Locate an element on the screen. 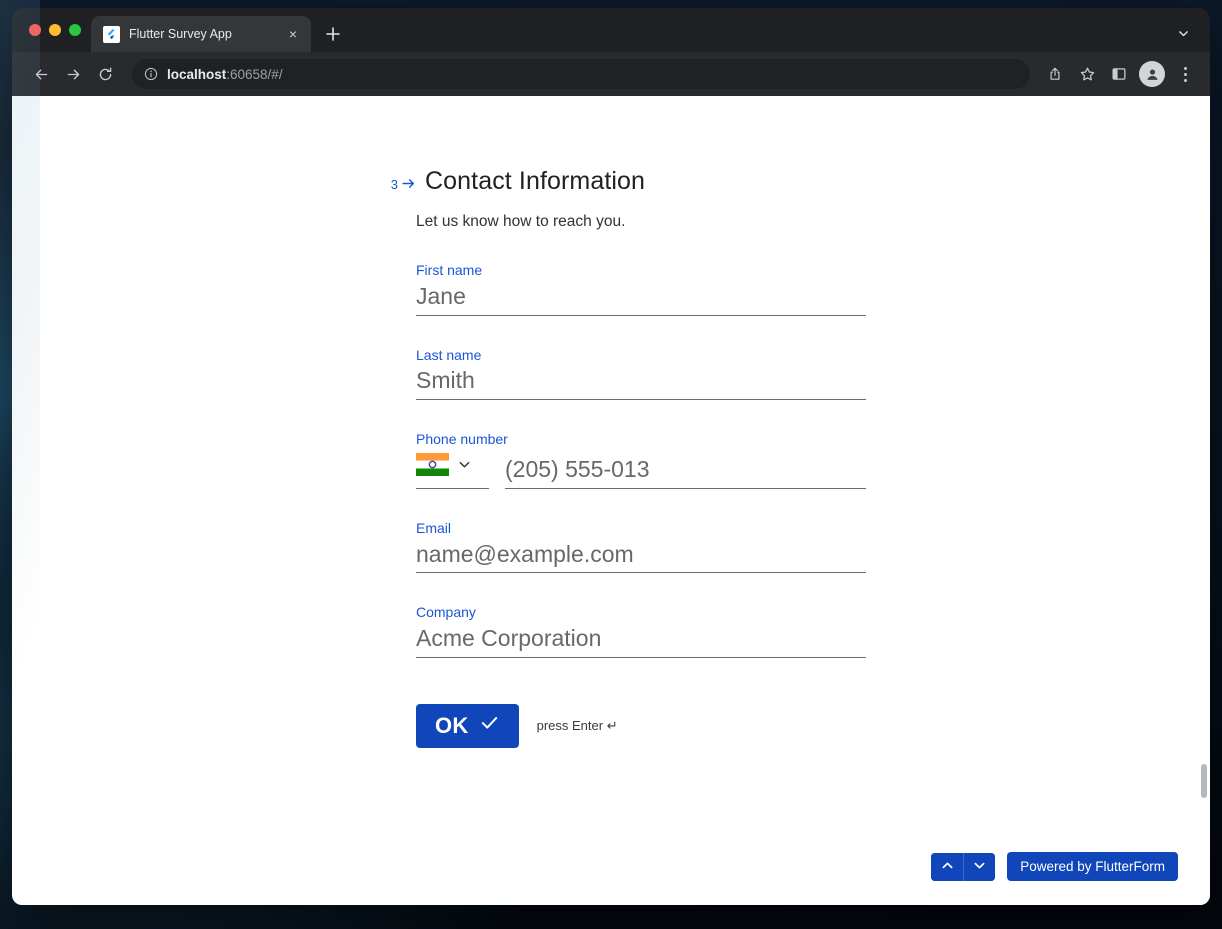 This screenshot has width=1222, height=929. field-last-name: Last name Smith is located at coordinates (641, 373).